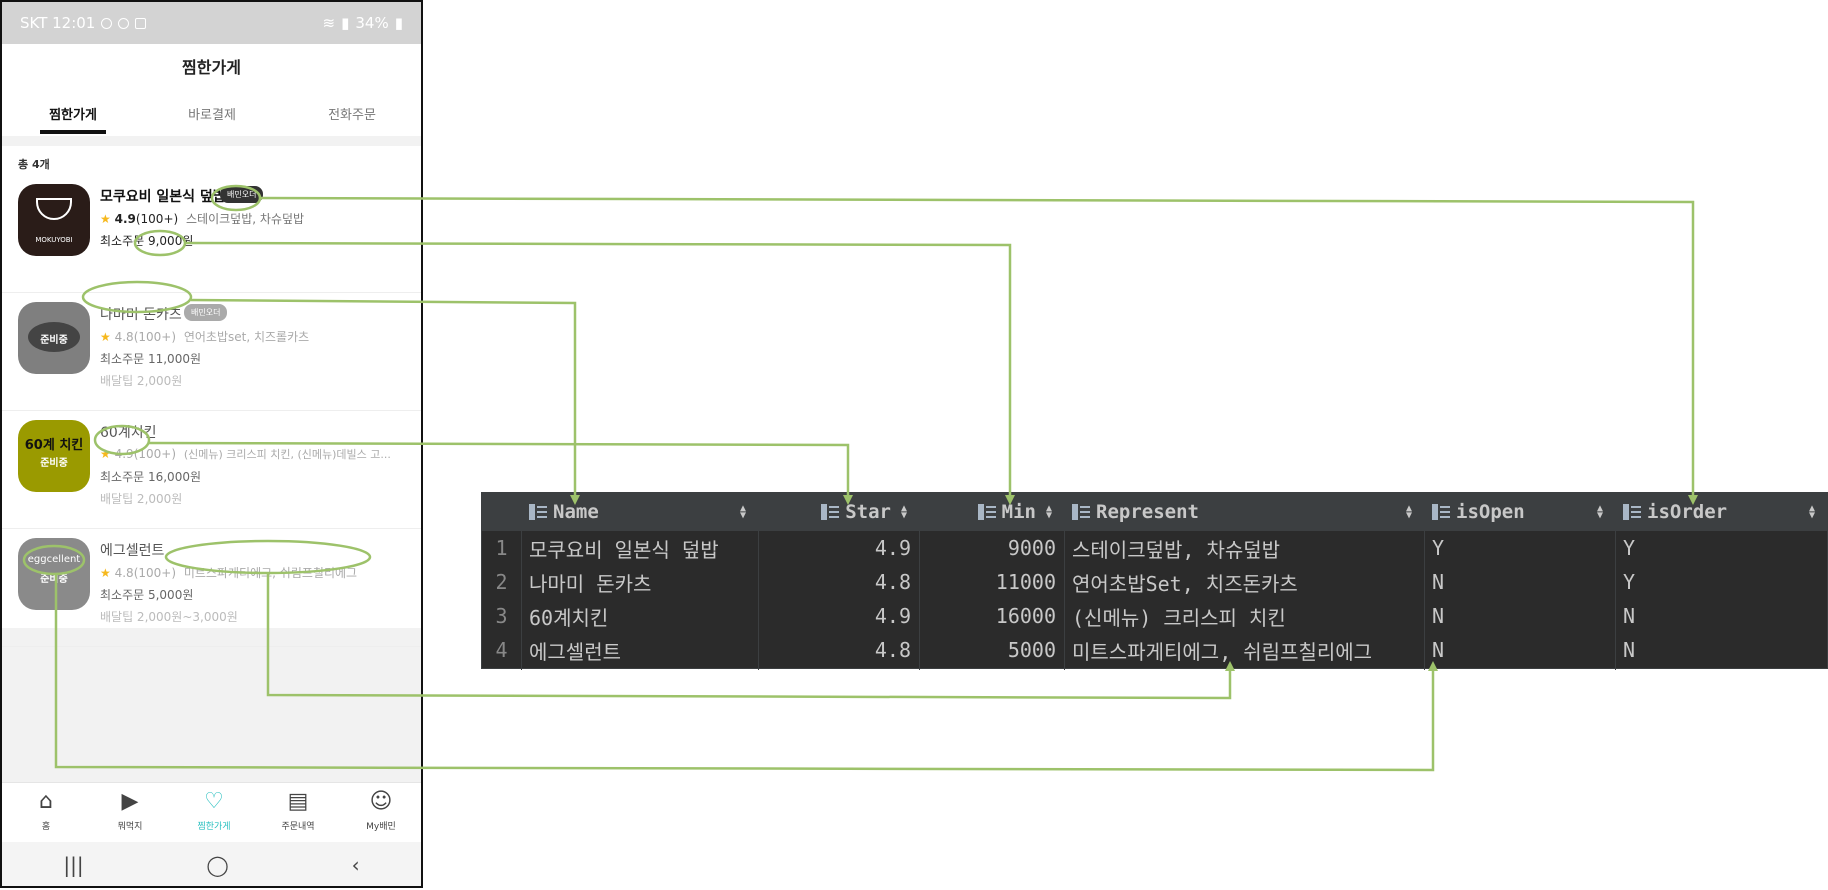 This screenshot has height=890, width=1828. Describe the element at coordinates (141, 315) in the screenshot. I see `store-name: 나마미 돈카츠` at that location.